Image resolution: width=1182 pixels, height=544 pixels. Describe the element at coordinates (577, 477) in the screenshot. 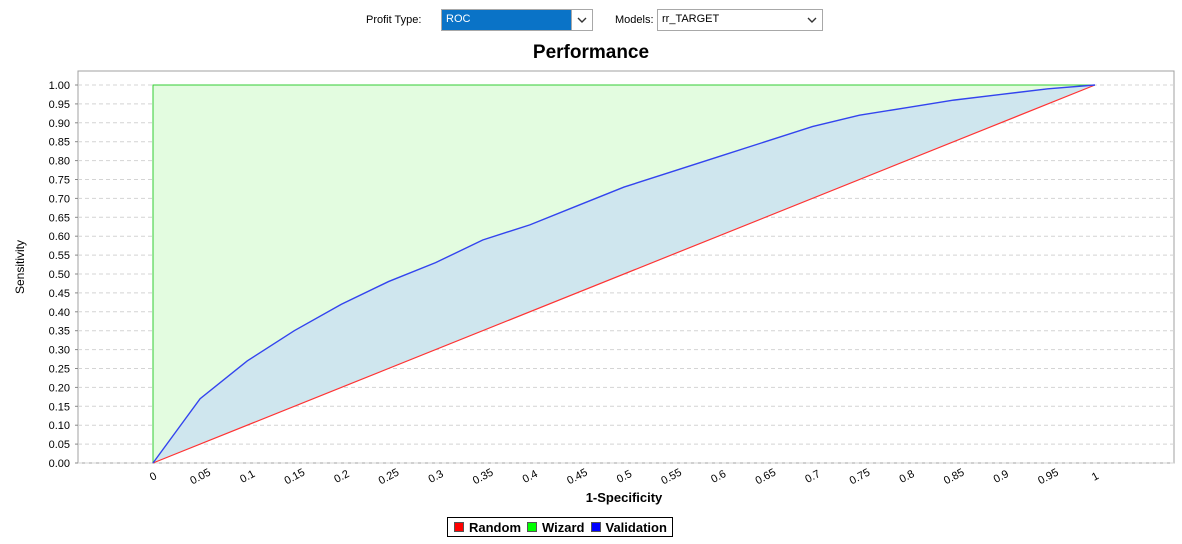

I see `x-tick-label: 0.45` at that location.